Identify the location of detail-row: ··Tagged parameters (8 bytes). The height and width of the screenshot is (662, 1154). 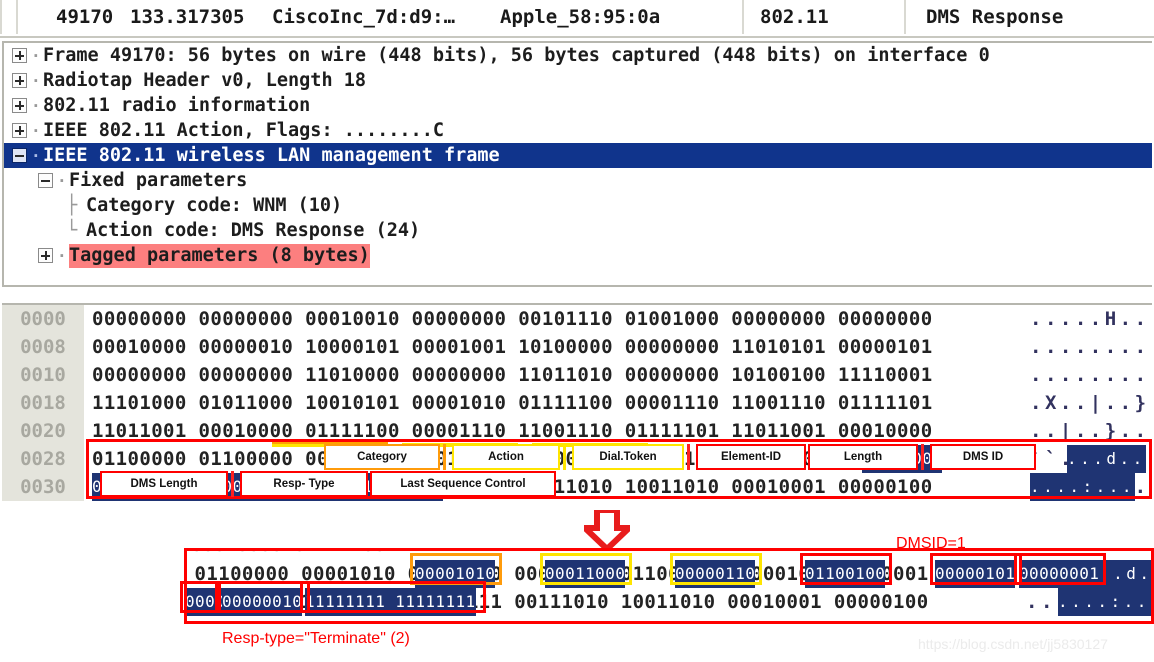
(578, 255).